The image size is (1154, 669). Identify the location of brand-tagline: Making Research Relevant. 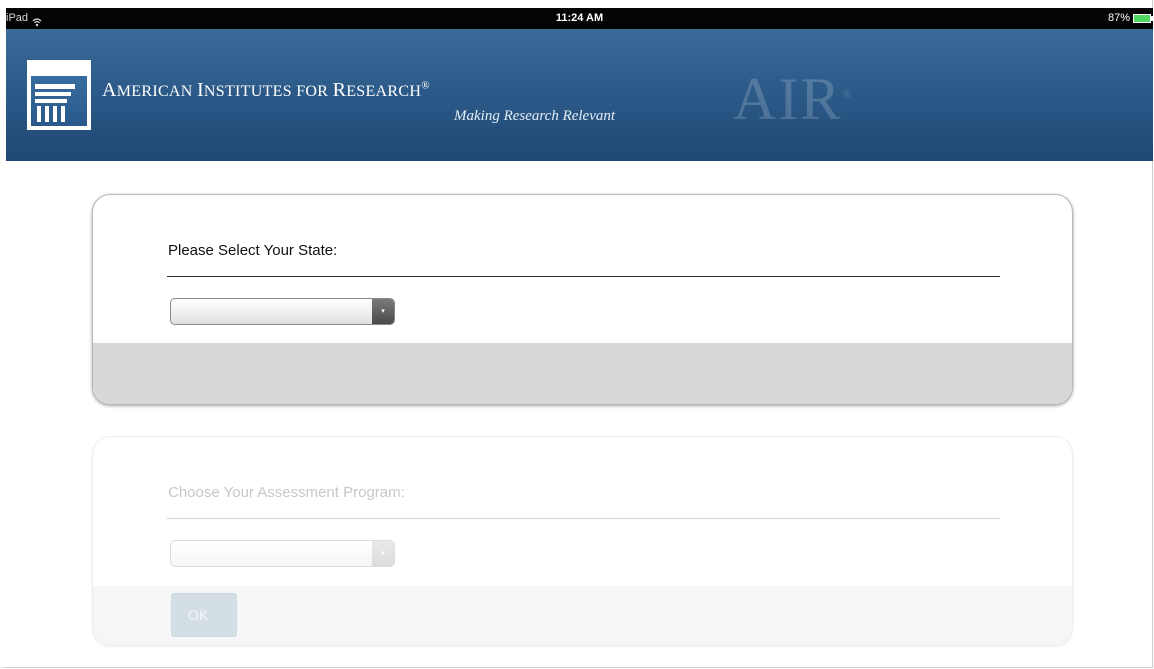
(535, 116).